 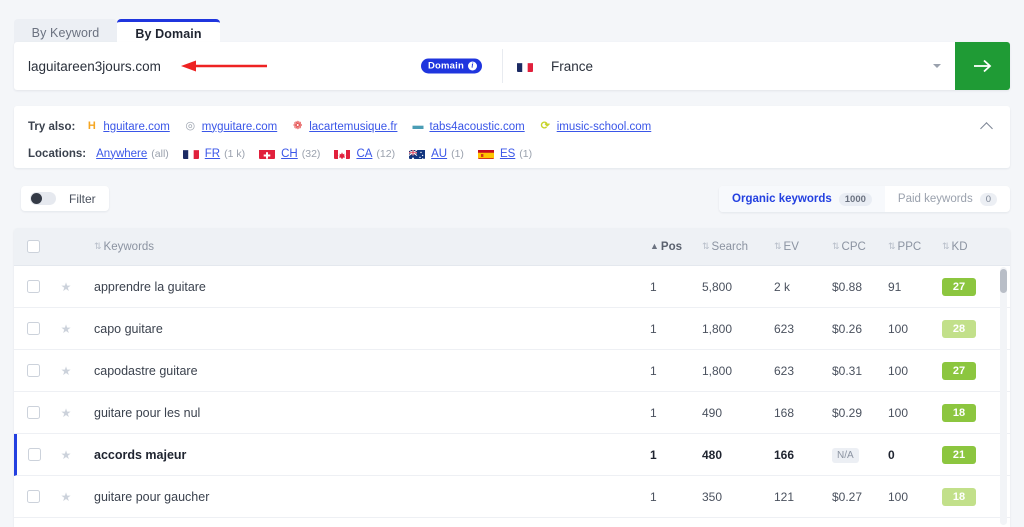 What do you see at coordinates (239, 127) in the screenshot?
I see `suggested-domain-link: myguitare.com` at bounding box center [239, 127].